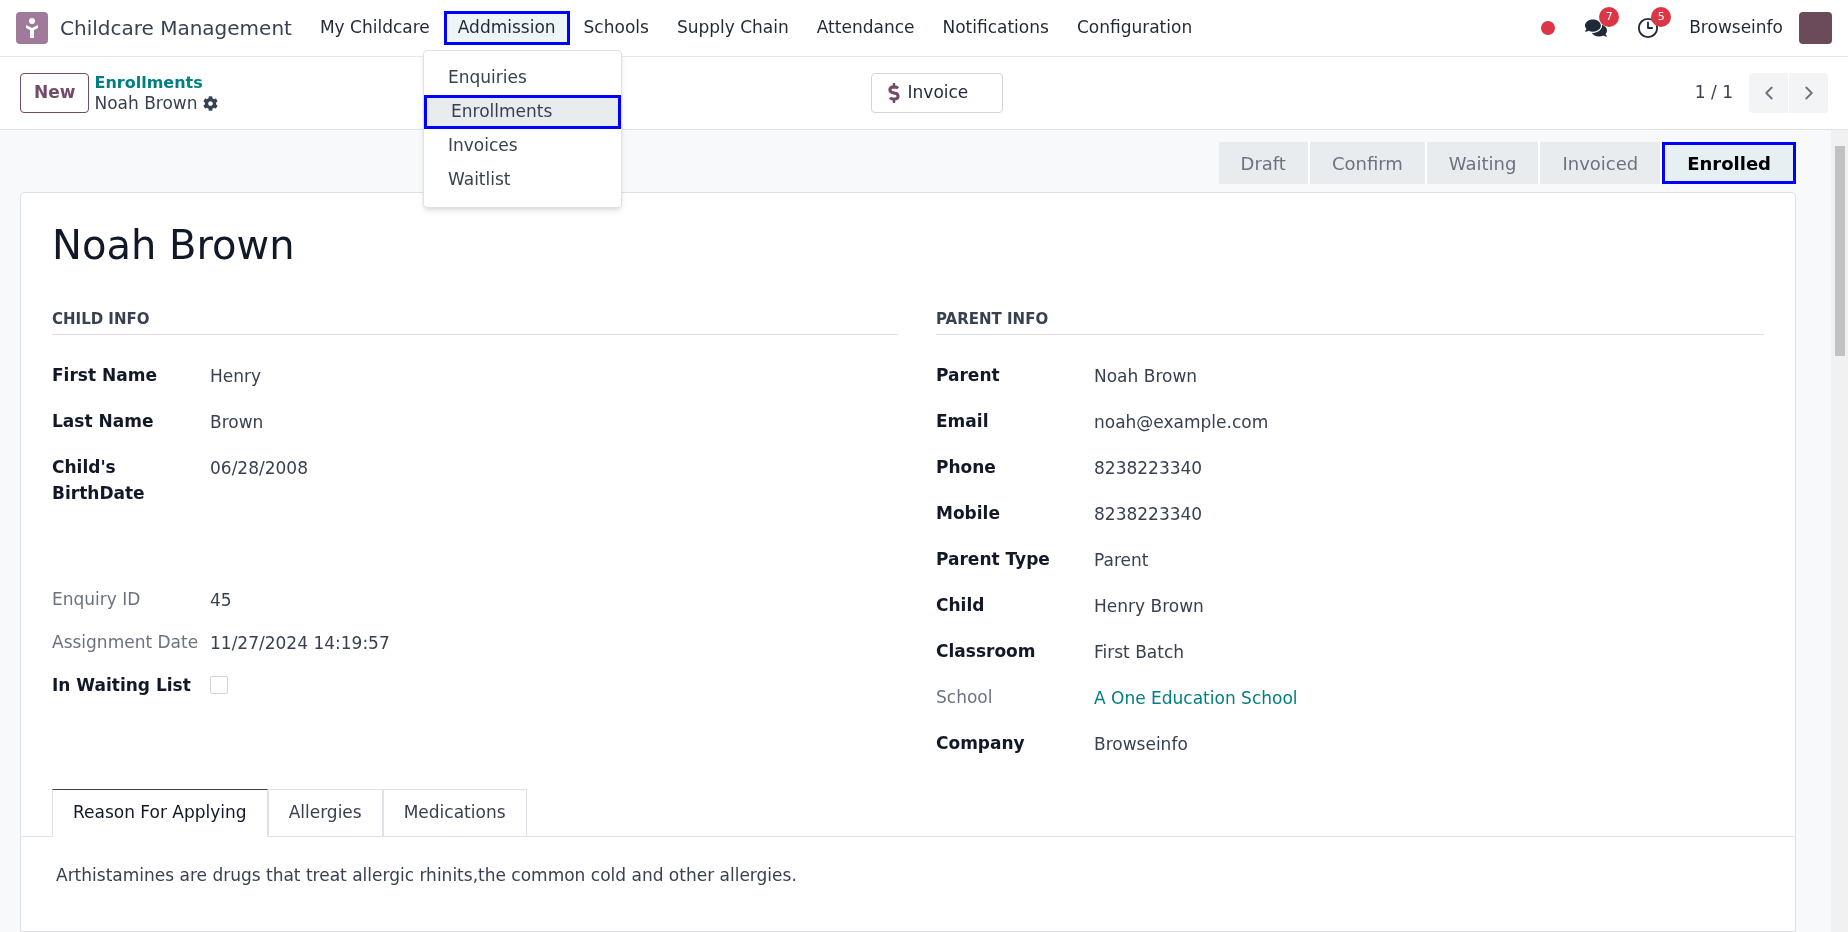 The height and width of the screenshot is (932, 1848). What do you see at coordinates (1139, 652) in the screenshot?
I see `field-value: First Batch` at bounding box center [1139, 652].